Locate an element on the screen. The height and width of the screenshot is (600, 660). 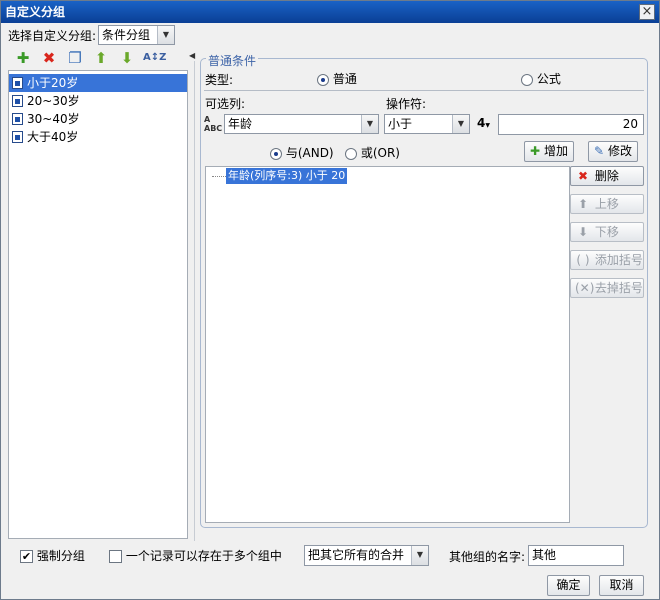
section-title: 普通条件 is located at coordinates (232, 60).